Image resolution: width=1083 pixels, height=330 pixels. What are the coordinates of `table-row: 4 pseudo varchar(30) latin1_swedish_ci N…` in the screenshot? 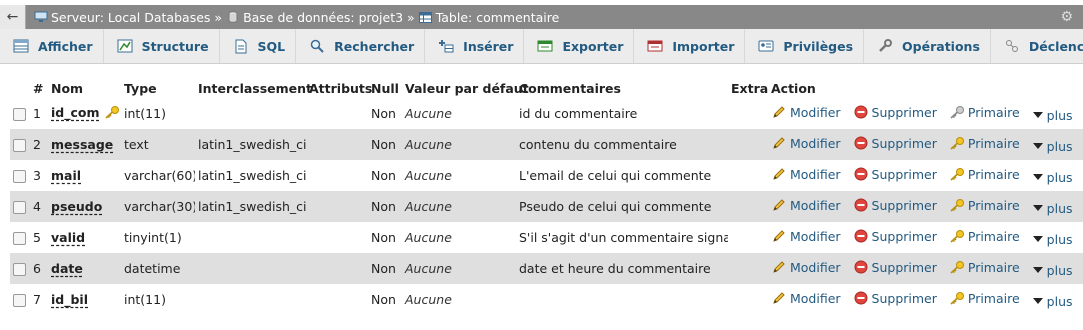 It's located at (546, 206).